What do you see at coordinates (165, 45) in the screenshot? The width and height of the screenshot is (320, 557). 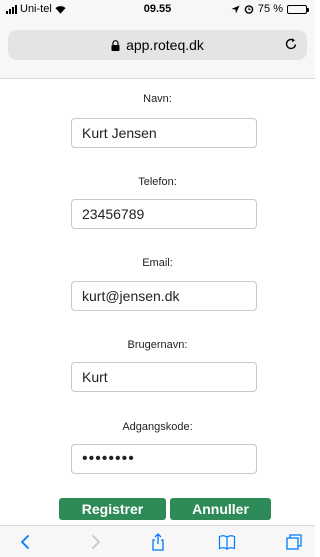 I see `url-text: app.roteq.dk` at bounding box center [165, 45].